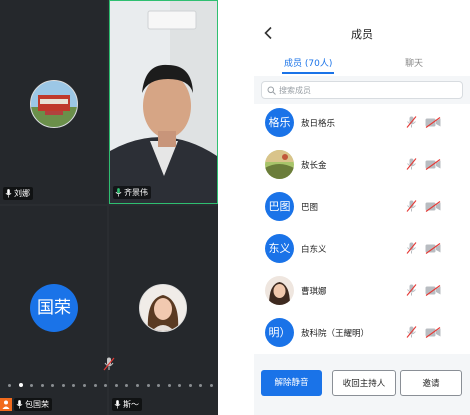 The width and height of the screenshot is (470, 415). I want to click on portrait-photo-icon, so click(279, 290).